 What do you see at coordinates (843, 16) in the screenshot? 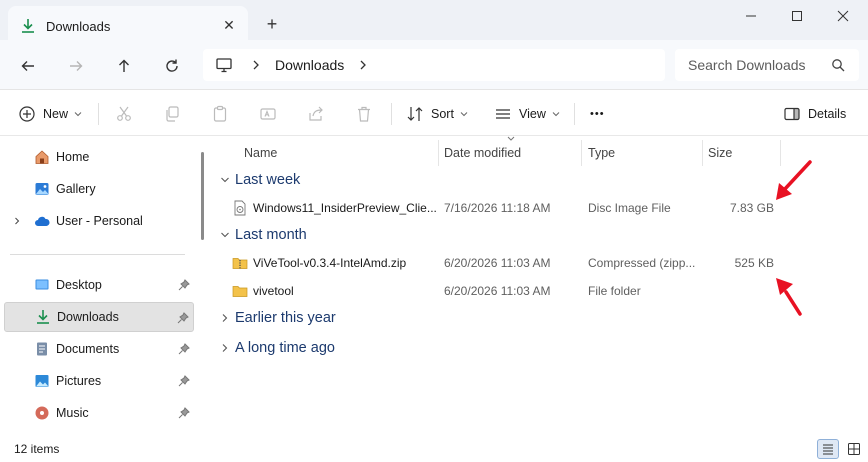
I see `close-window-button` at bounding box center [843, 16].